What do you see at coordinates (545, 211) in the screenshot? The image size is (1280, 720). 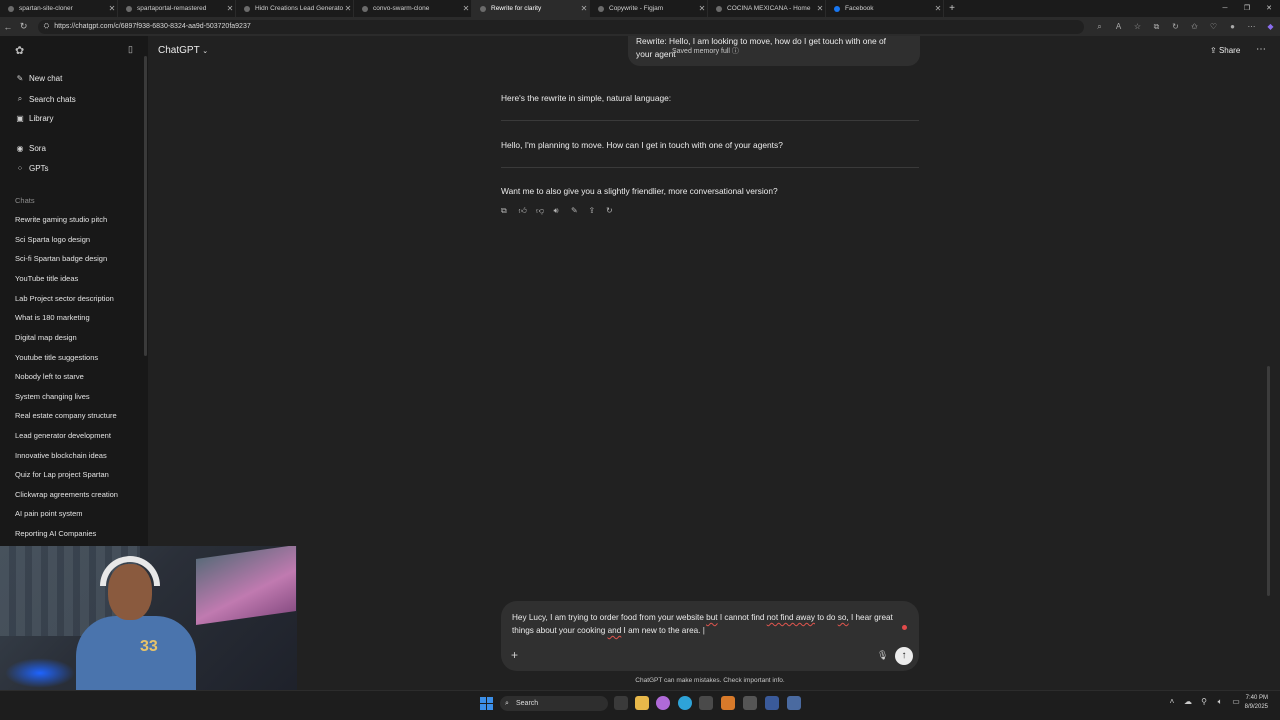 I see `thumbs-down-icon: 👎︎` at bounding box center [545, 211].